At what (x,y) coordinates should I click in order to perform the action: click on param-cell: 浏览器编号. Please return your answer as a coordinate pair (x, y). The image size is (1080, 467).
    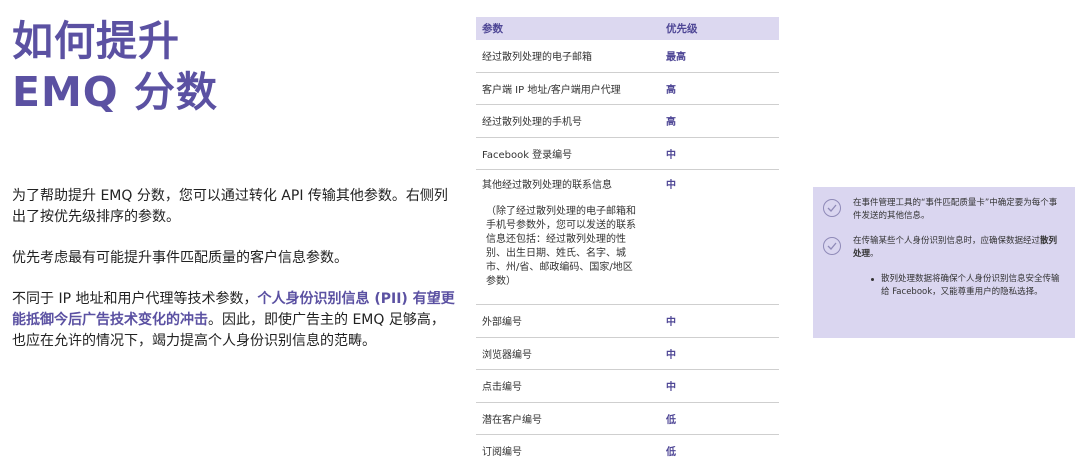
    Looking at the image, I should click on (568, 353).